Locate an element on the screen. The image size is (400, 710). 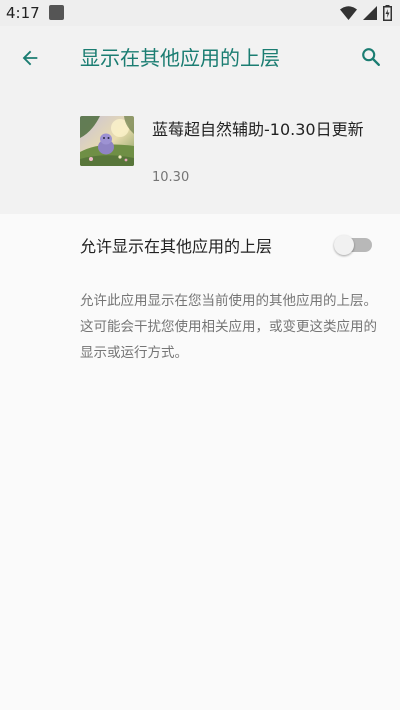
overlay-permission-switch is located at coordinates (353, 245).